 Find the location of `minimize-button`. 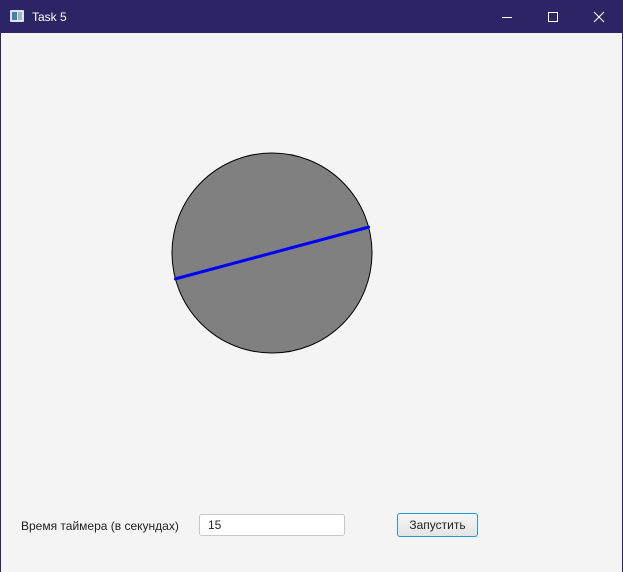

minimize-button is located at coordinates (507, 16).